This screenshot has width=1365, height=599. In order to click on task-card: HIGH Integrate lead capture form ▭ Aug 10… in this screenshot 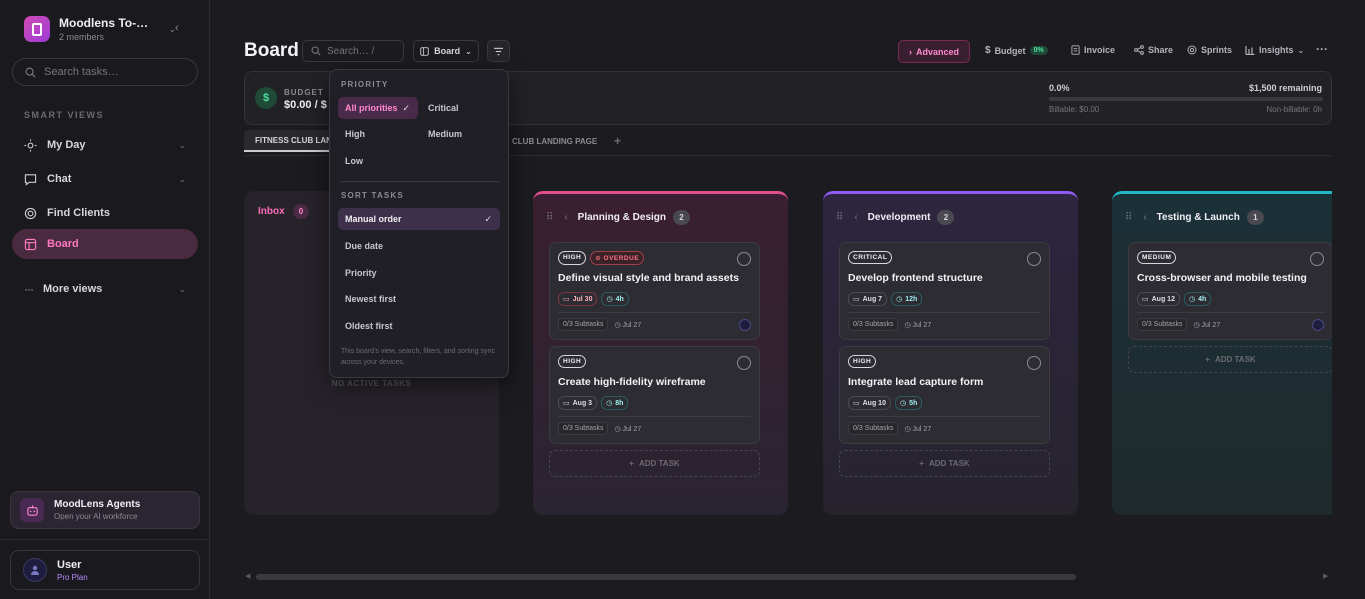, I will do `click(944, 395)`.